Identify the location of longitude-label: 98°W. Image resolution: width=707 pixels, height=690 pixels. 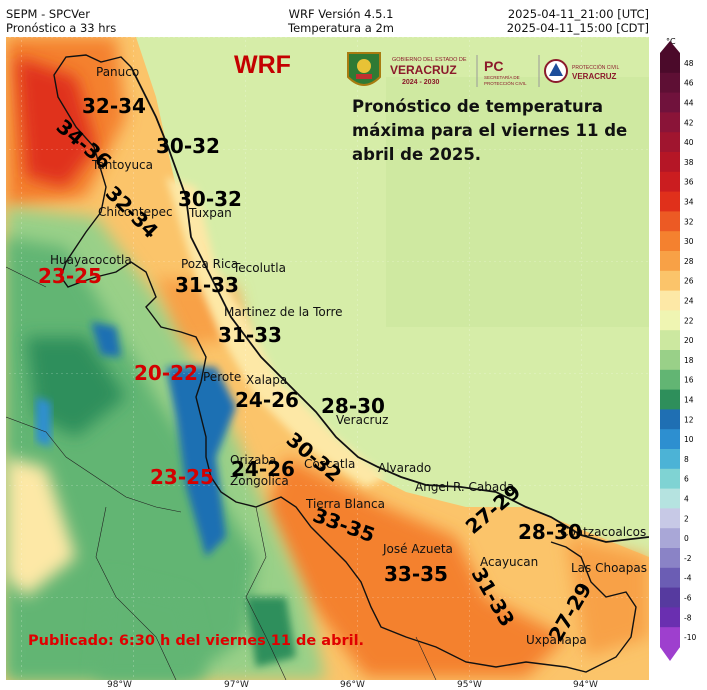
(119, 685).